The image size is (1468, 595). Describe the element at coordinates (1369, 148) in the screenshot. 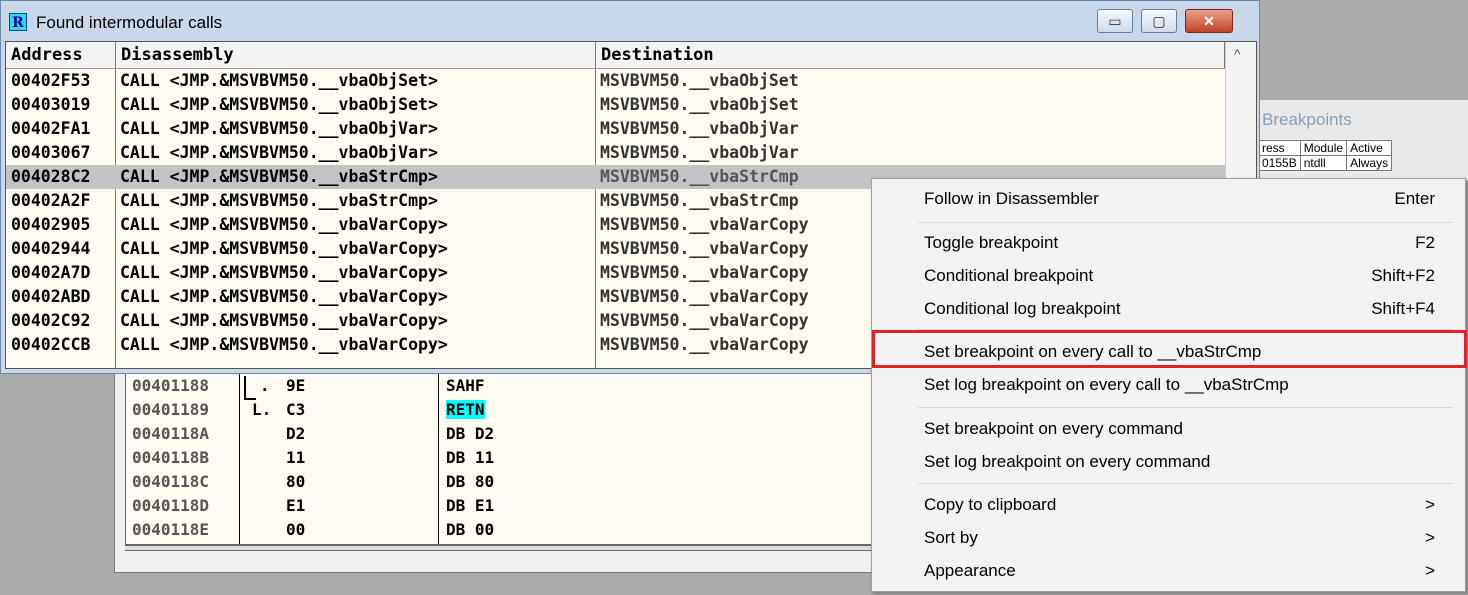

I see `breakpoints-col-header: Active` at that location.